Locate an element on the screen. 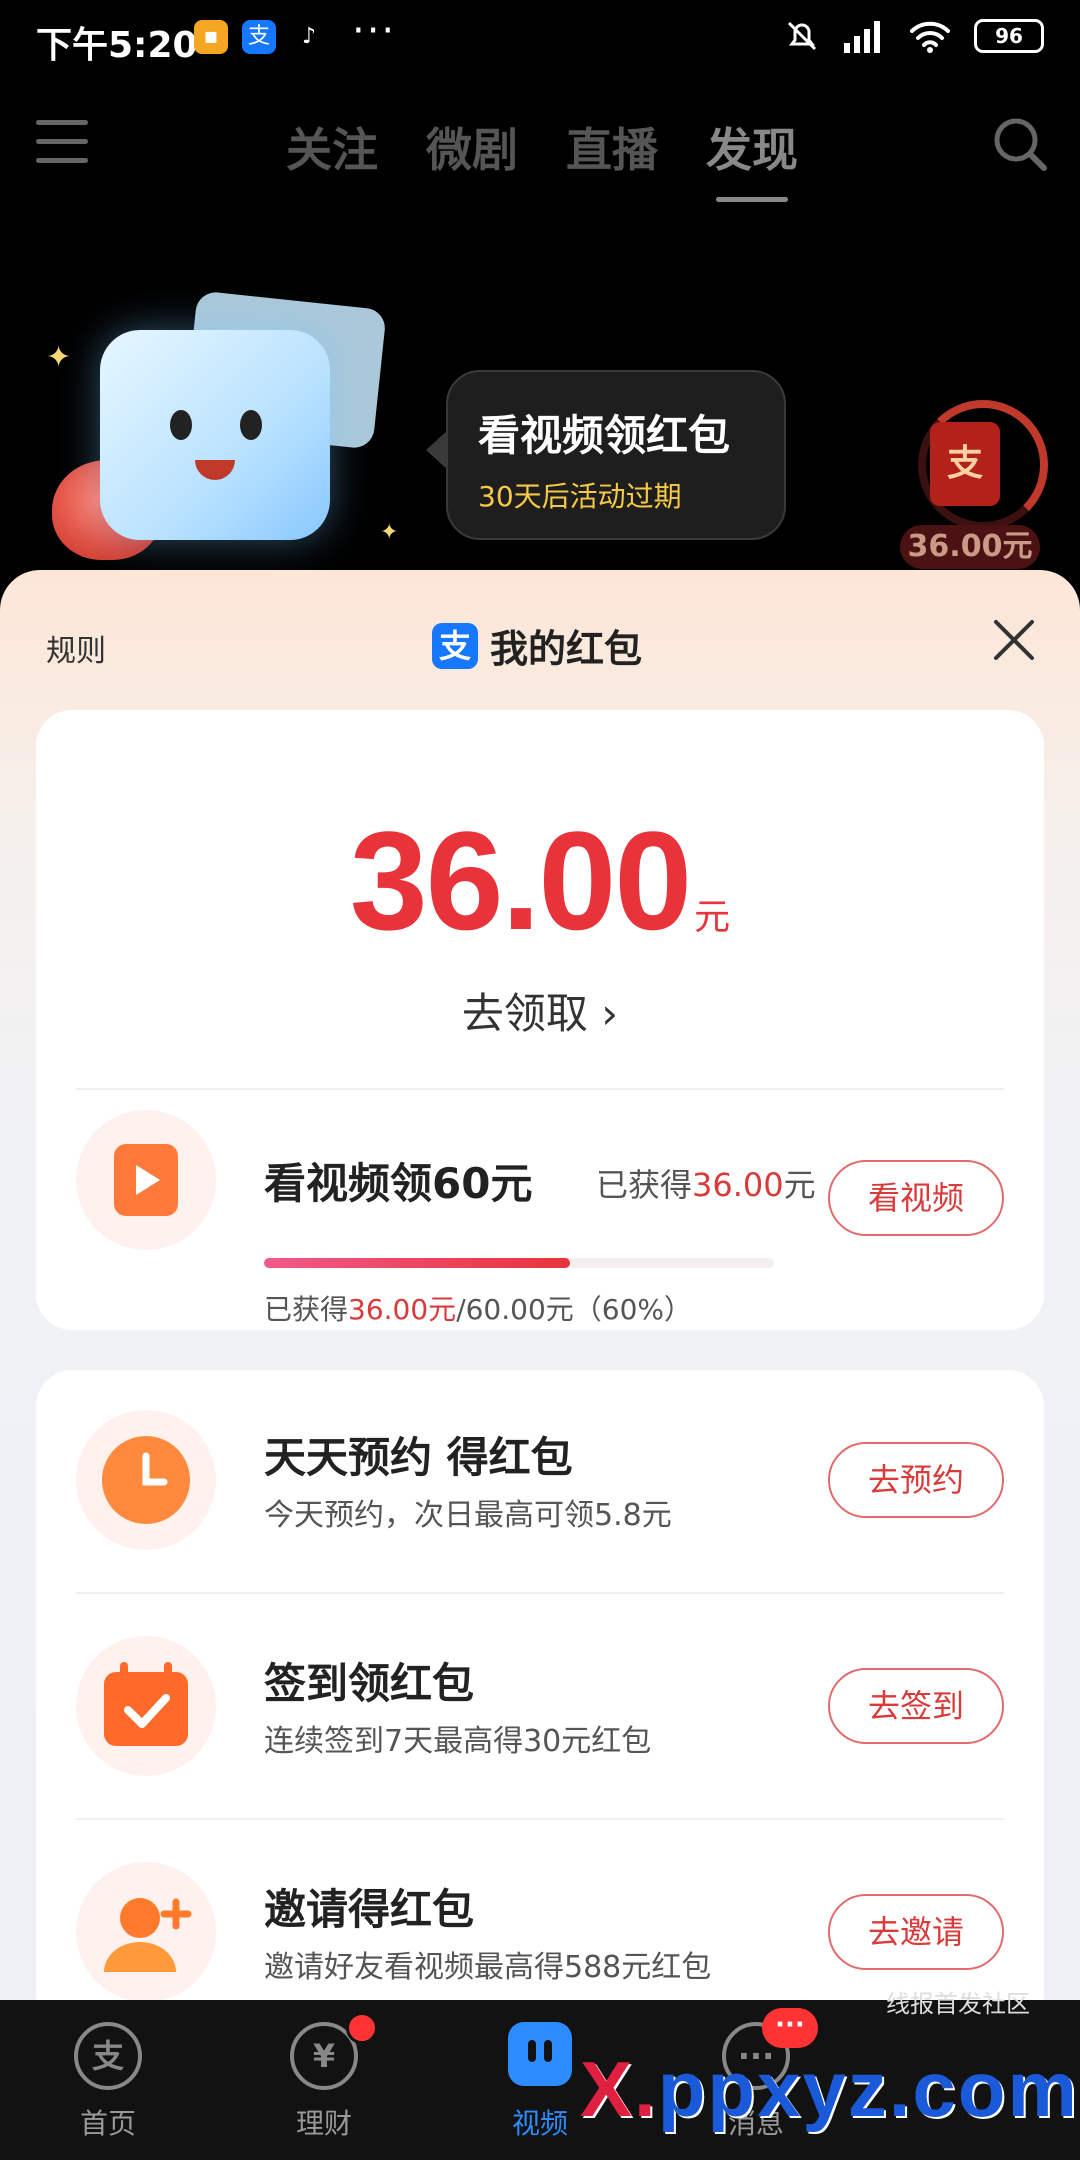 The height and width of the screenshot is (2160, 1080). tab-finance: ¥ 理财 is located at coordinates (324, 2077).